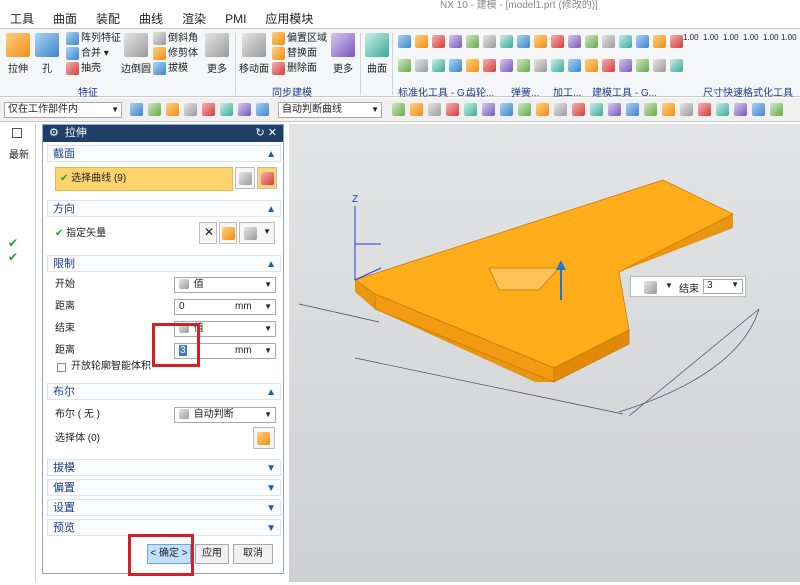 This screenshot has width=800, height=585. Describe the element at coordinates (254, 54) in the screenshot. I see `move-face-button: 移动面` at that location.